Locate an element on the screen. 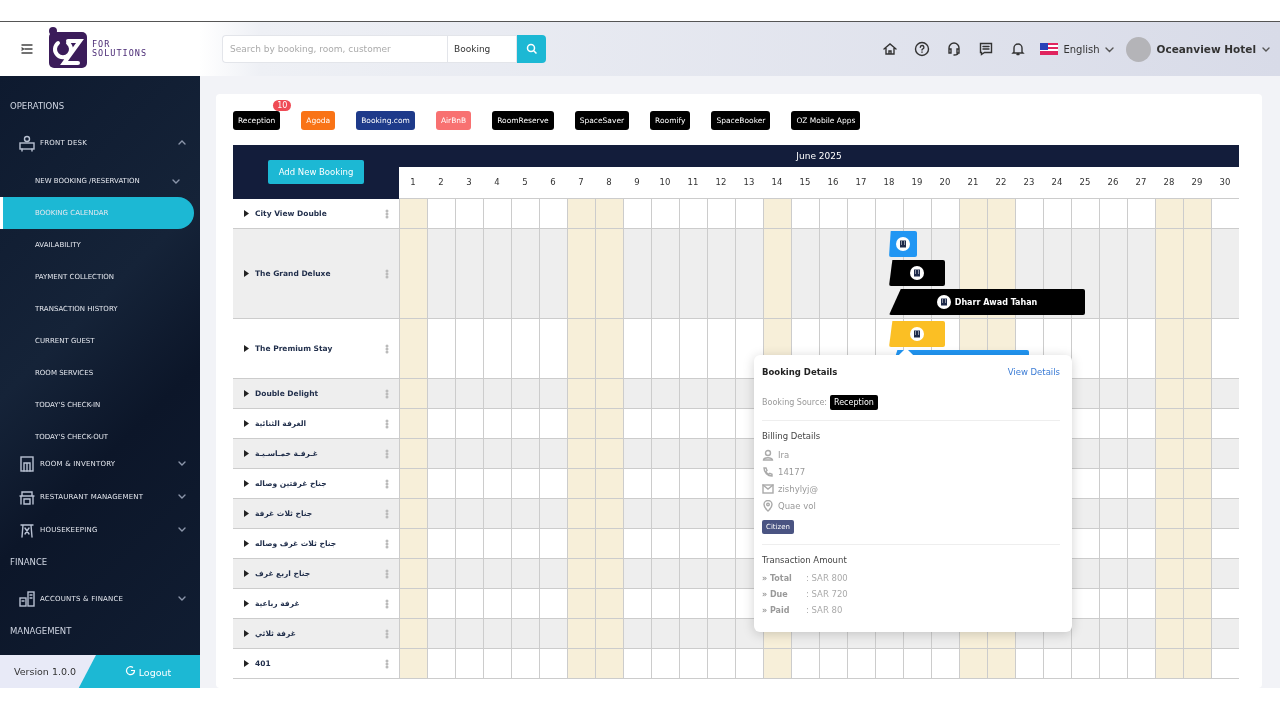 This screenshot has height=720, width=1280. amount-label: » Due is located at coordinates (775, 594).